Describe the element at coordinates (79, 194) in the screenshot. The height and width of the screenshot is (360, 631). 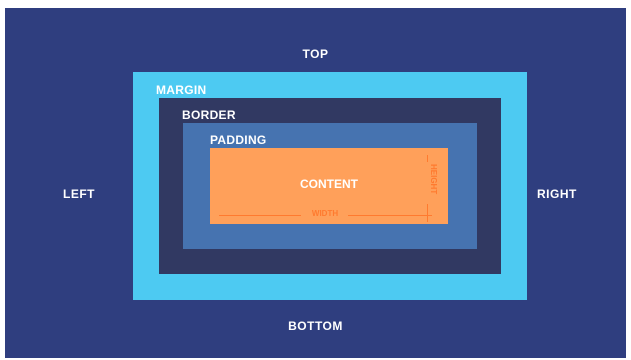
I see `left-label: LEFT` at that location.